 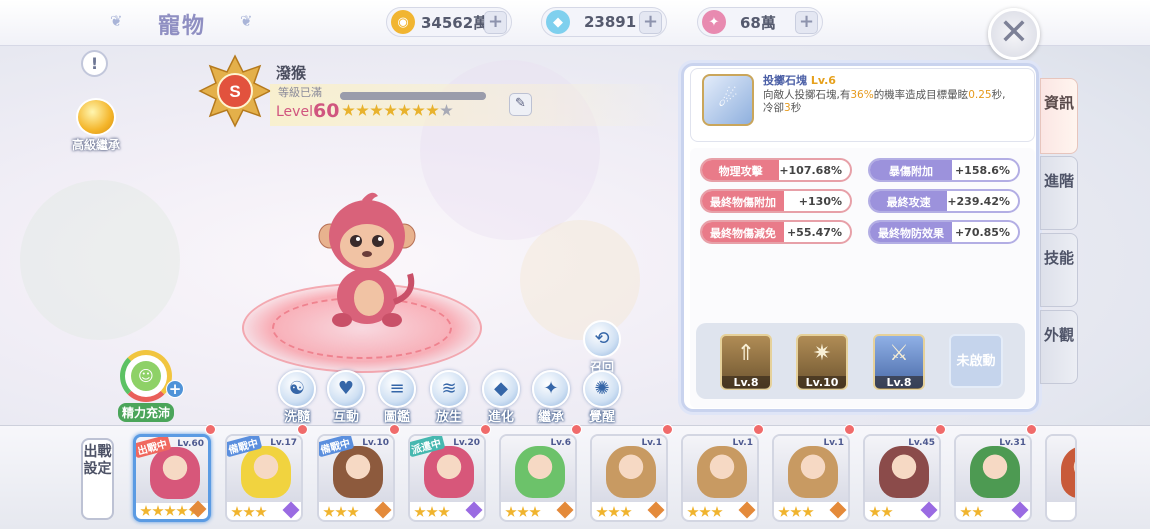 I want to click on skill-slot: ✷ Lv.10, so click(x=822, y=362).